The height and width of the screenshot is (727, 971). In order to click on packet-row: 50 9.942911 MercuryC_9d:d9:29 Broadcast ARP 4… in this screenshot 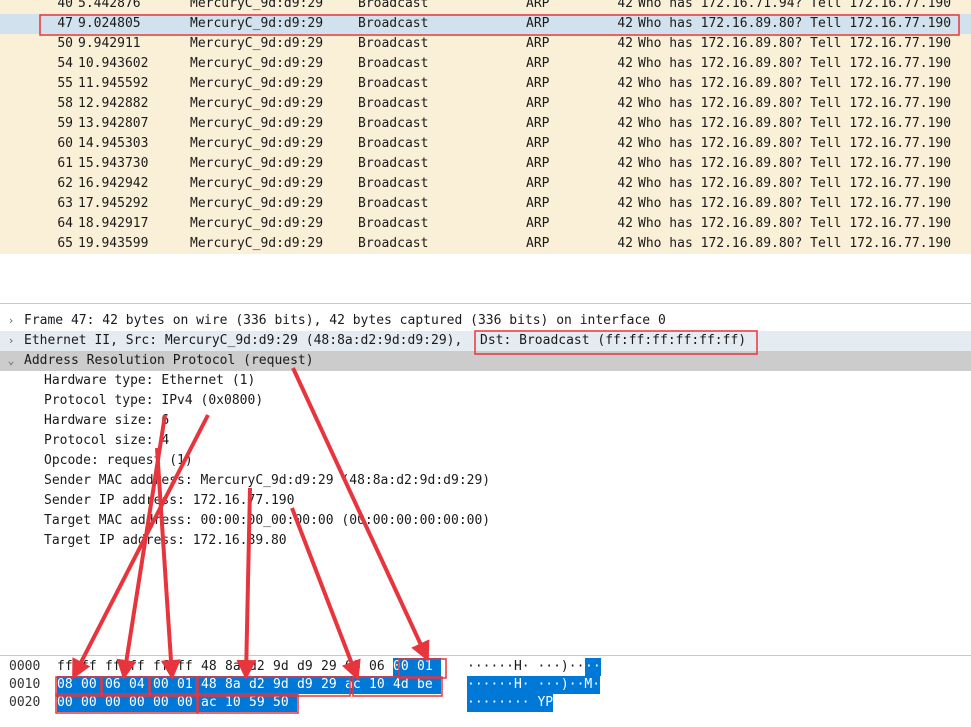, I will do `click(485, 44)`.